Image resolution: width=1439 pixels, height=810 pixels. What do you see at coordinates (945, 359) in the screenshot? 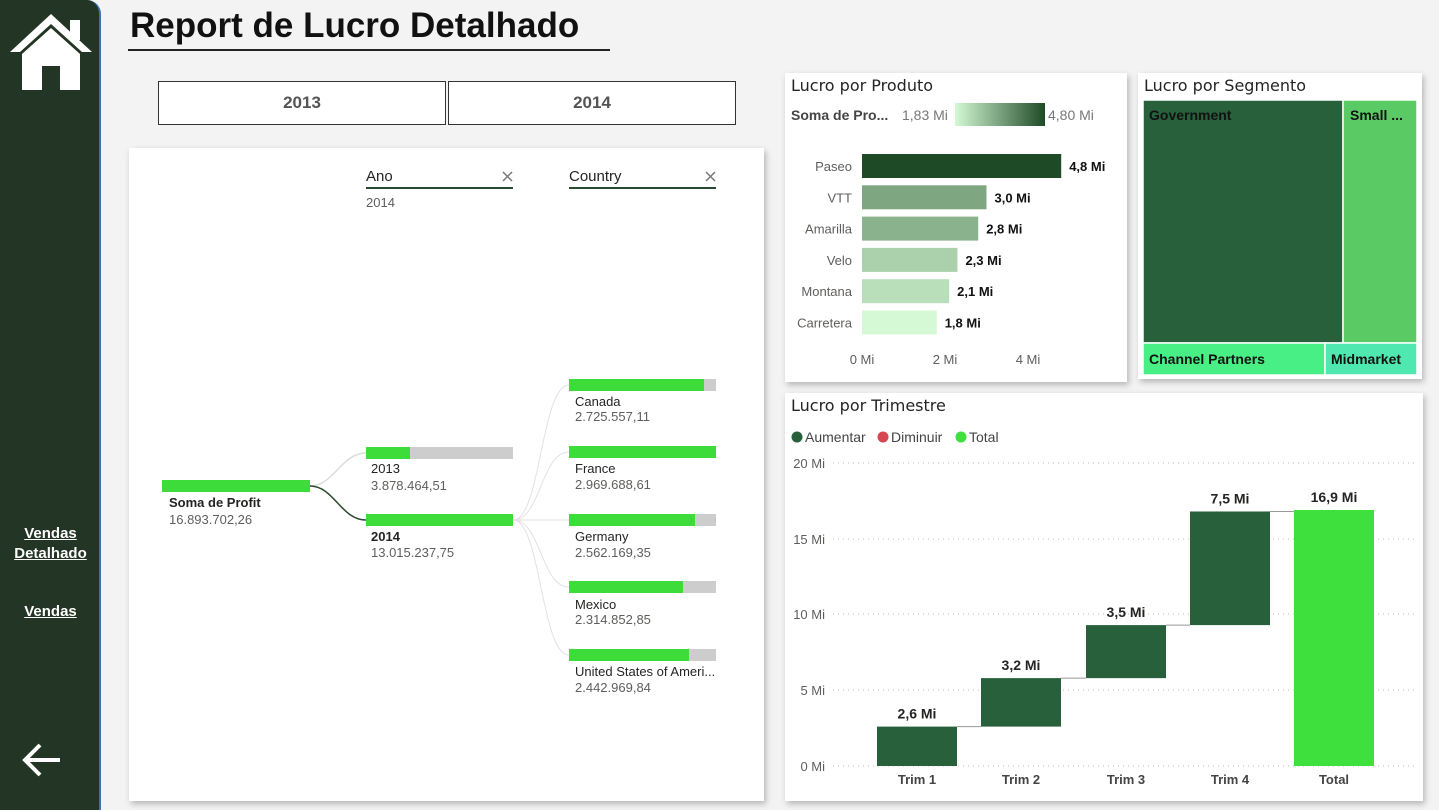
I see `x-tick-2: 2 Mi` at bounding box center [945, 359].